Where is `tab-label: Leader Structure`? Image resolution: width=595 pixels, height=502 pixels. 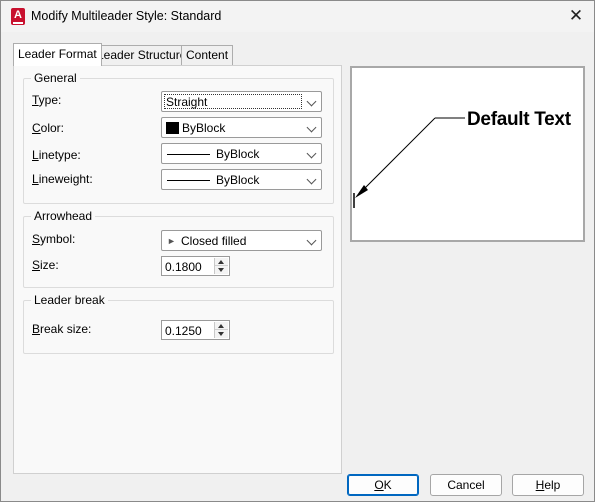
tab-label: Leader Structure is located at coordinates (142, 55).